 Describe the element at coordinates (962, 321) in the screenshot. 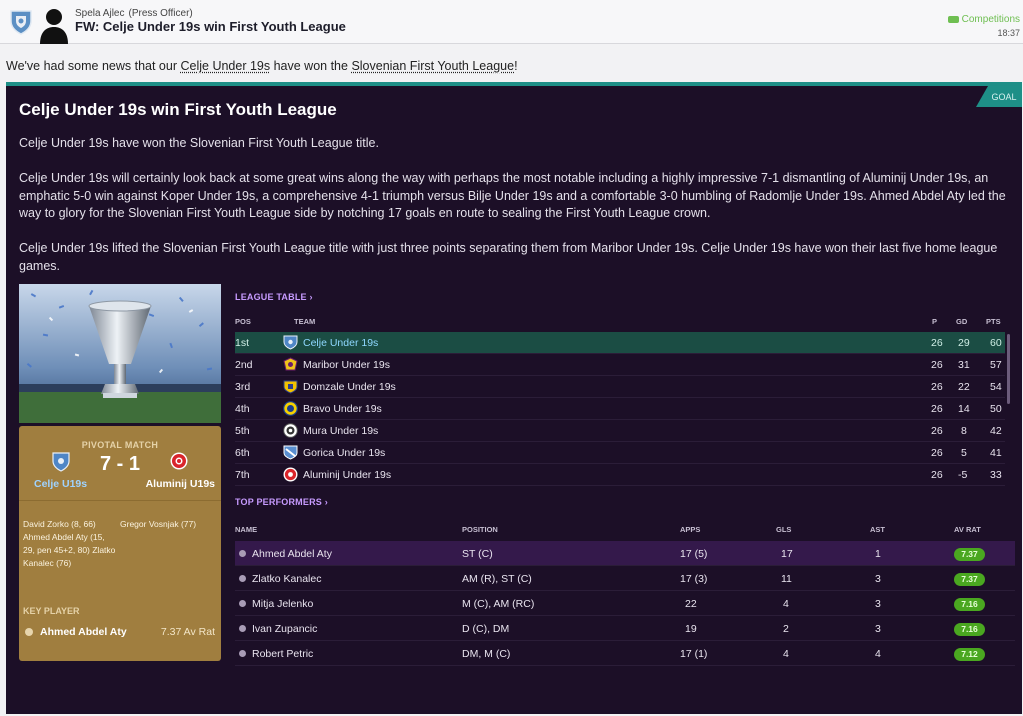

I see `col-gd: GD` at that location.